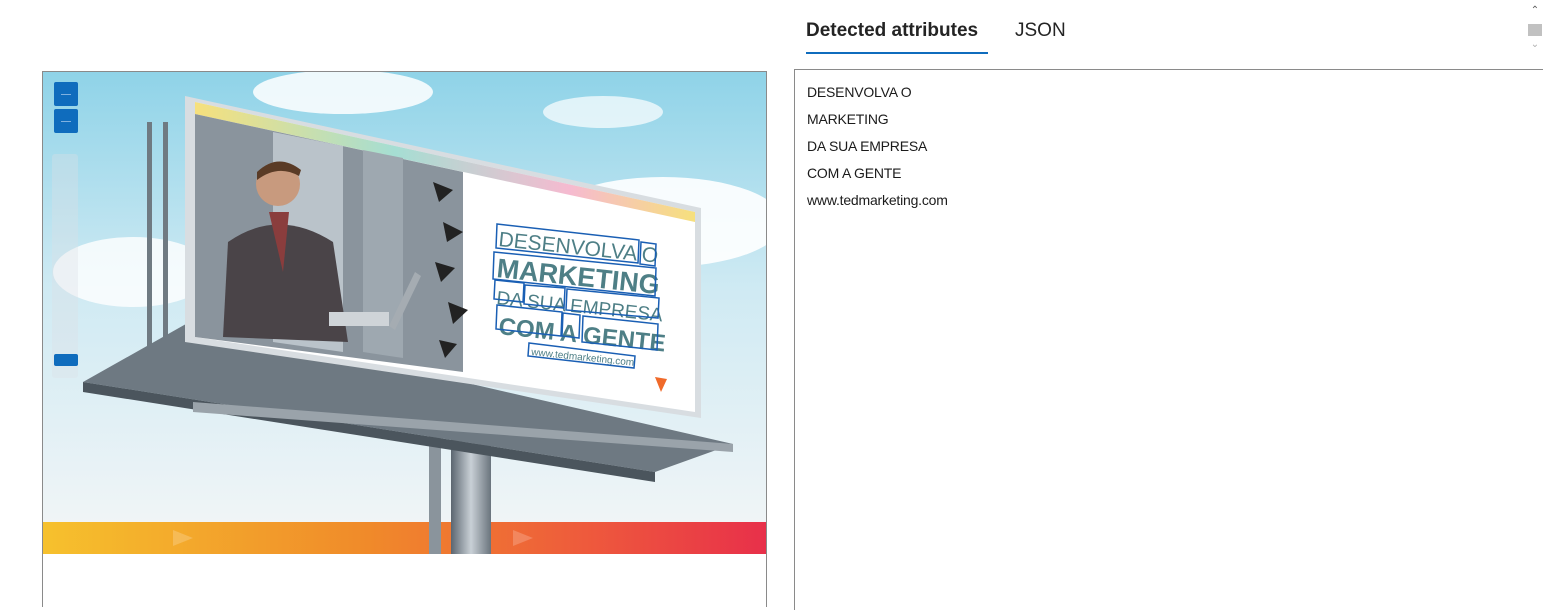 The image size is (1543, 610). What do you see at coordinates (897, 36) in the screenshot?
I see `tab-detected-attributes: Detected attributes` at bounding box center [897, 36].